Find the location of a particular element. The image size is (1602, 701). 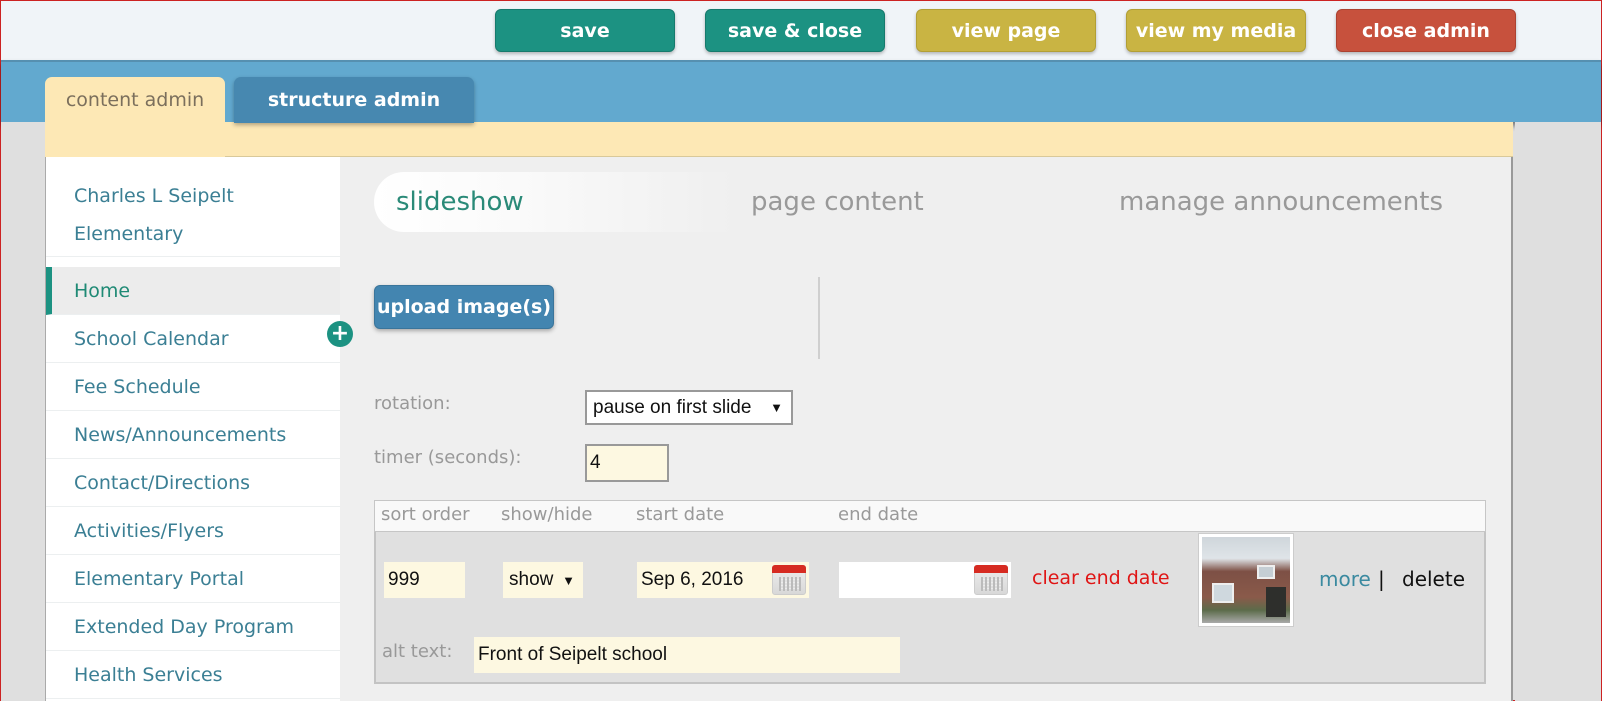

subtab-slideshow: slideshow is located at coordinates (554, 202).